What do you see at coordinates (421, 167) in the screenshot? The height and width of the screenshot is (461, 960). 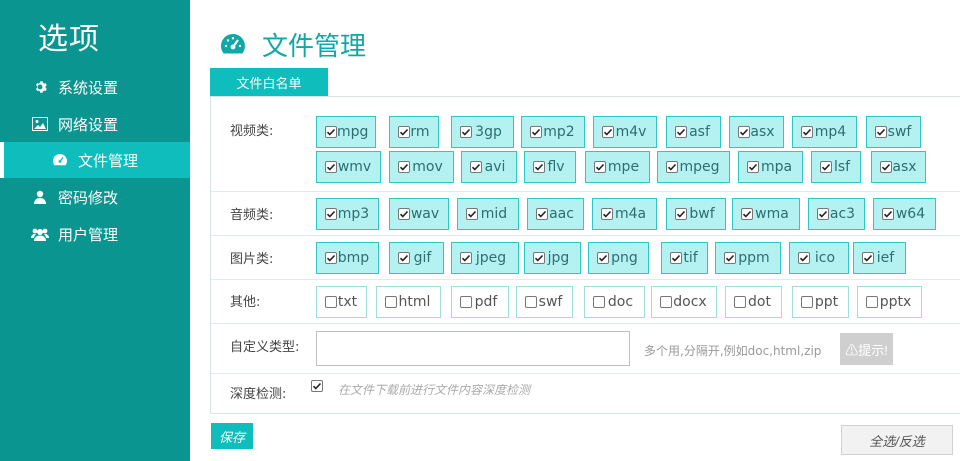 I see `video-filetype-checkbox: mov` at bounding box center [421, 167].